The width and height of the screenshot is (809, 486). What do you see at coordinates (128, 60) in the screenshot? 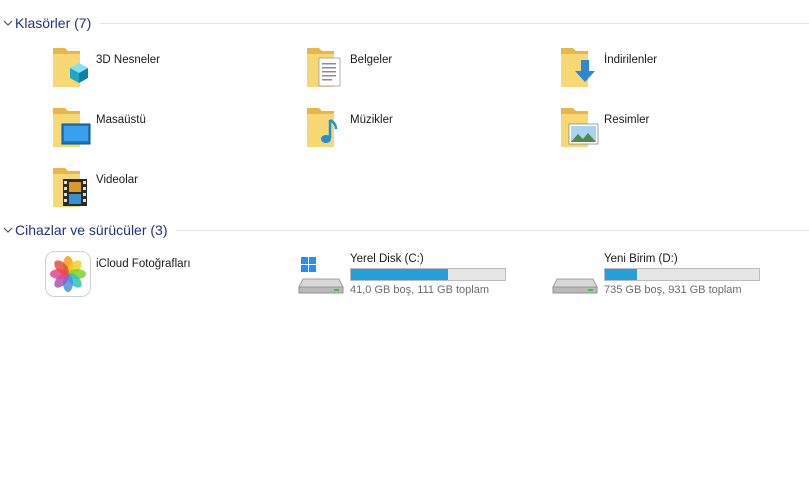
I see `folder-label: 3D Nesneler` at bounding box center [128, 60].